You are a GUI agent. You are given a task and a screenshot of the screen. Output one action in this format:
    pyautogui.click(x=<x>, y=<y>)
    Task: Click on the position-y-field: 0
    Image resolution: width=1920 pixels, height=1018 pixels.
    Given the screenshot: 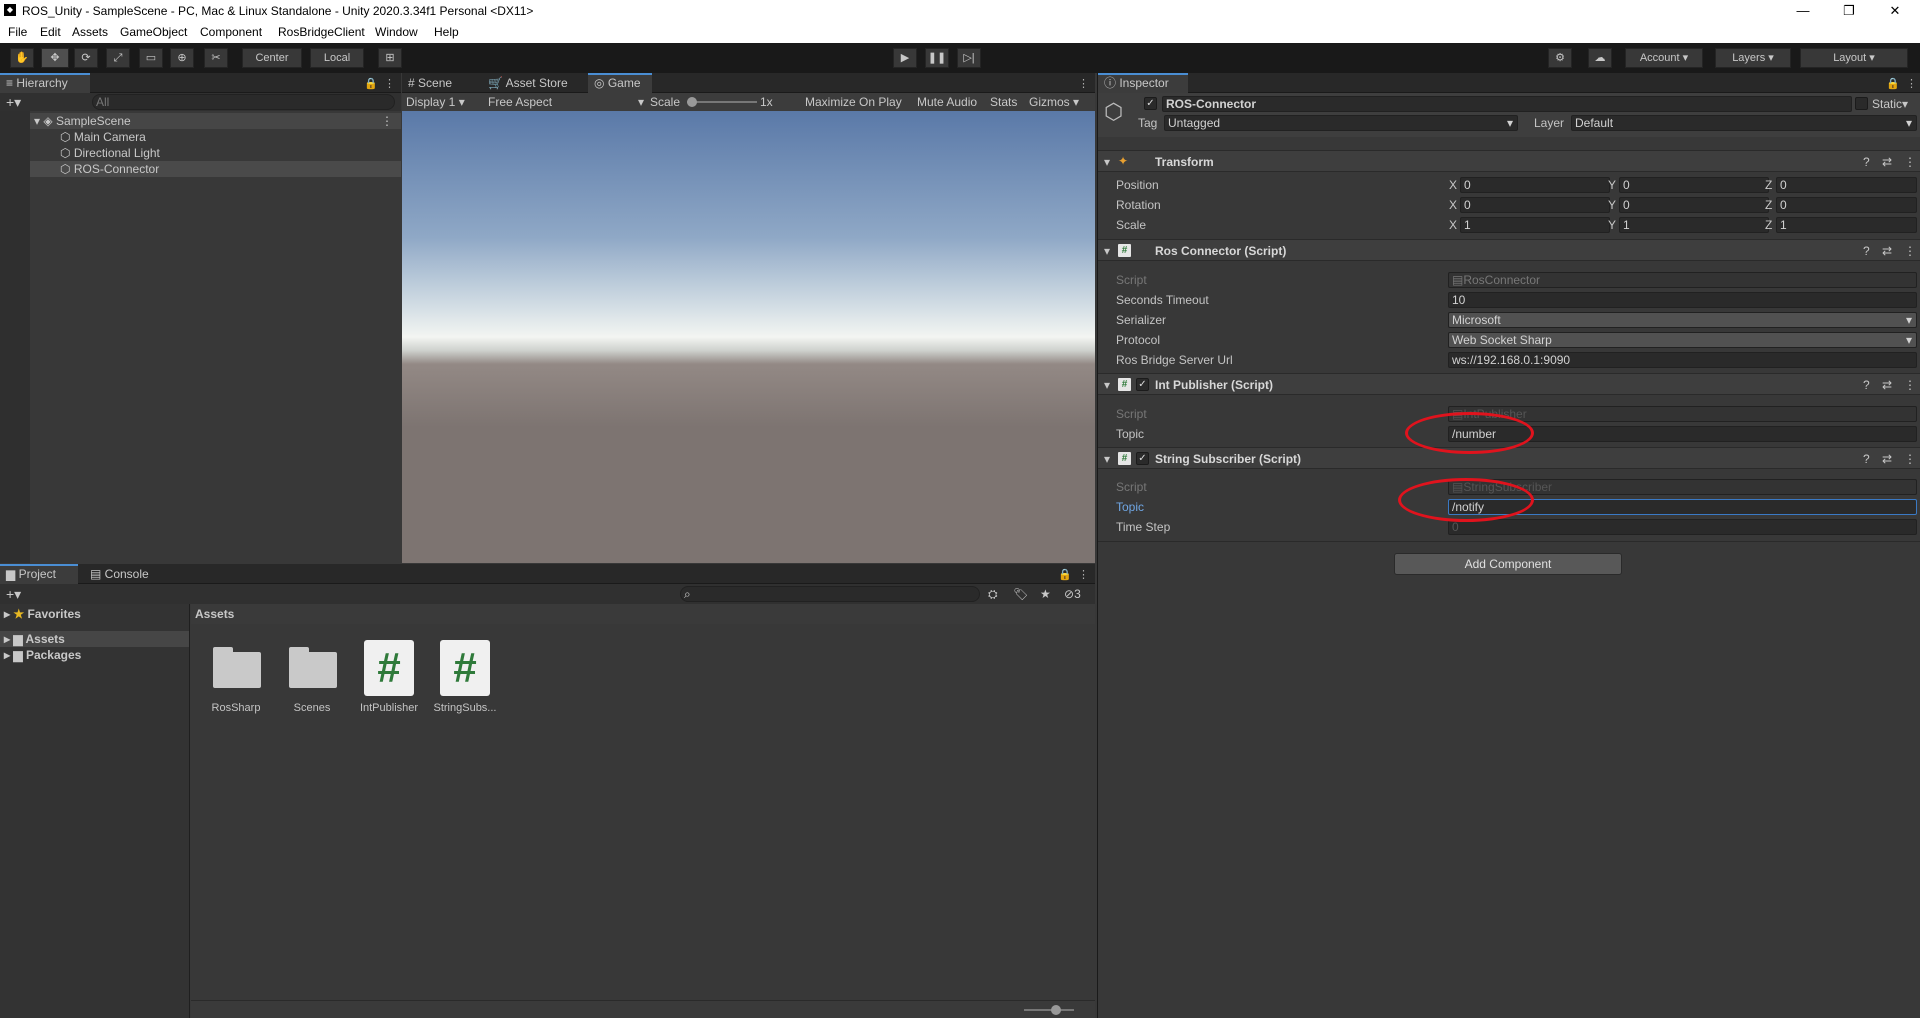 What is the action you would take?
    pyautogui.click(x=1694, y=185)
    